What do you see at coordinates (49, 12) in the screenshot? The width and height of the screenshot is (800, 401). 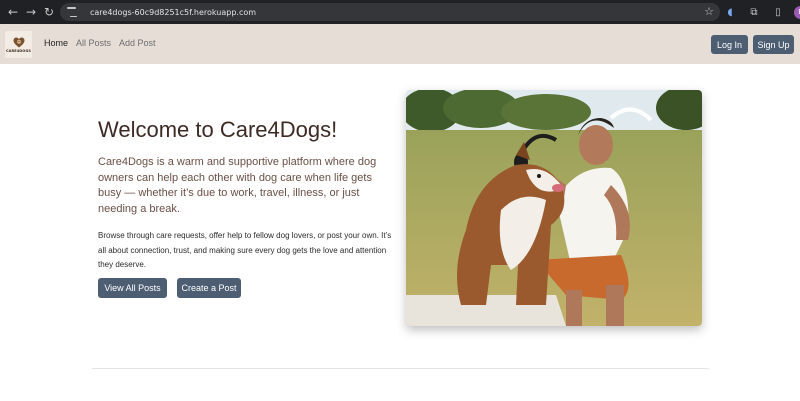 I see `reload-icon: ↻` at bounding box center [49, 12].